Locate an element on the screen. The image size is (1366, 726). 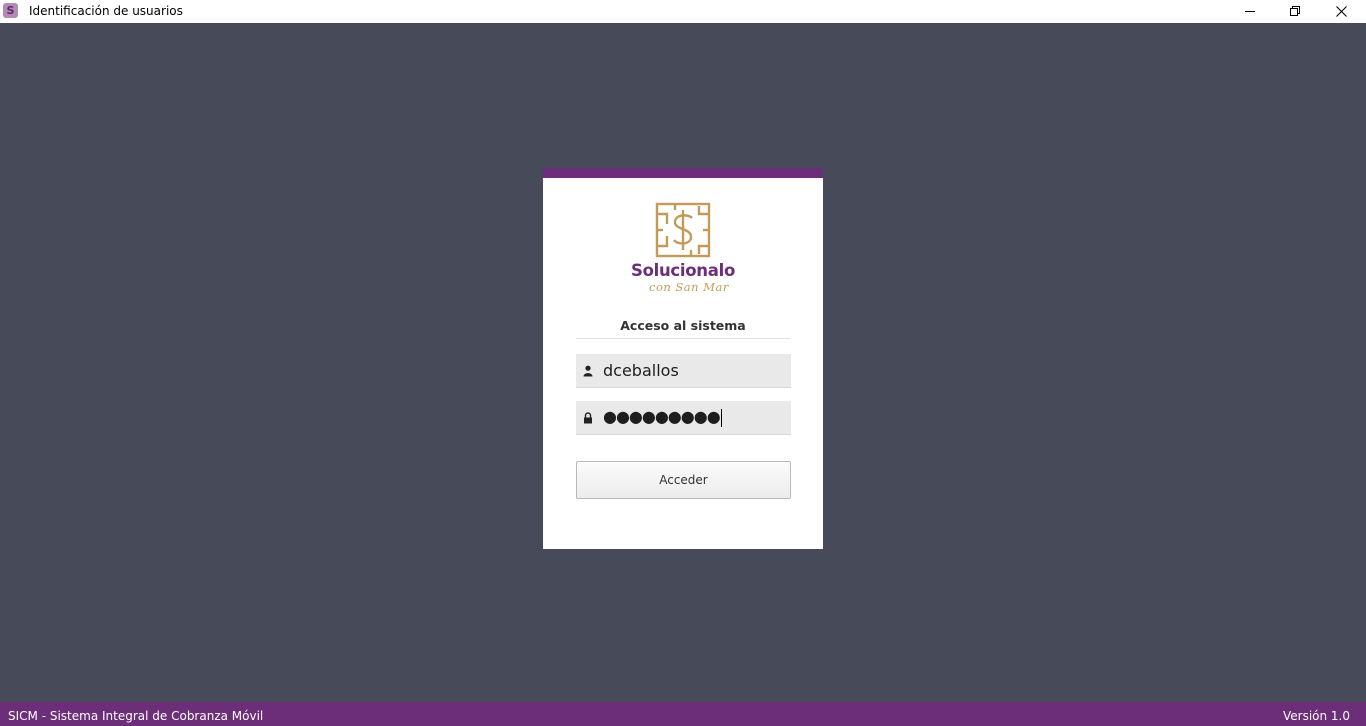
brand-name: Solucionalo is located at coordinates (683, 270).